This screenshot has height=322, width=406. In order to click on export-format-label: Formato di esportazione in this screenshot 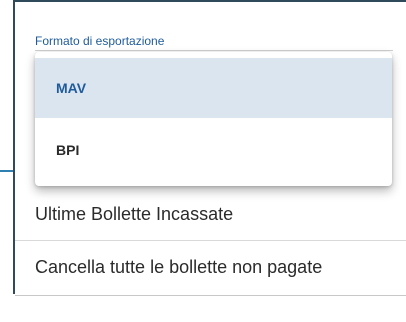, I will do `click(100, 41)`.